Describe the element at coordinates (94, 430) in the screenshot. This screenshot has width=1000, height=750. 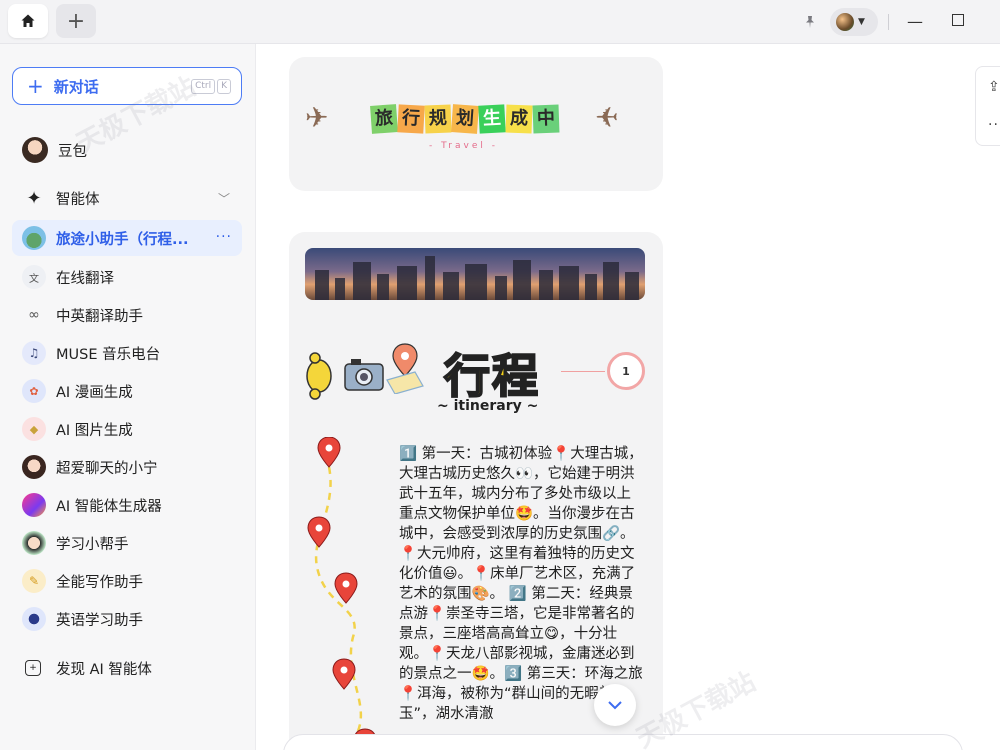
I see `sidebar-item-label: AI 图片生成` at that location.